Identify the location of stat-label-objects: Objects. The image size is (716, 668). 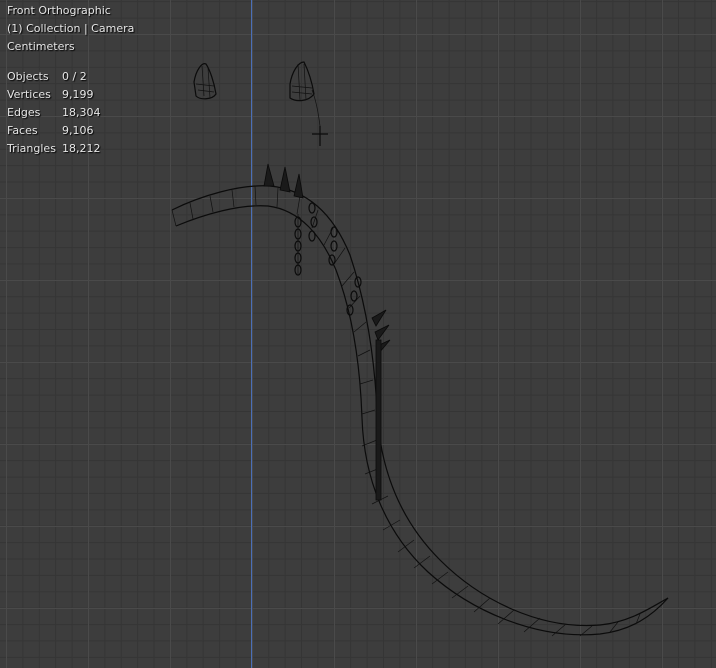
(28, 76).